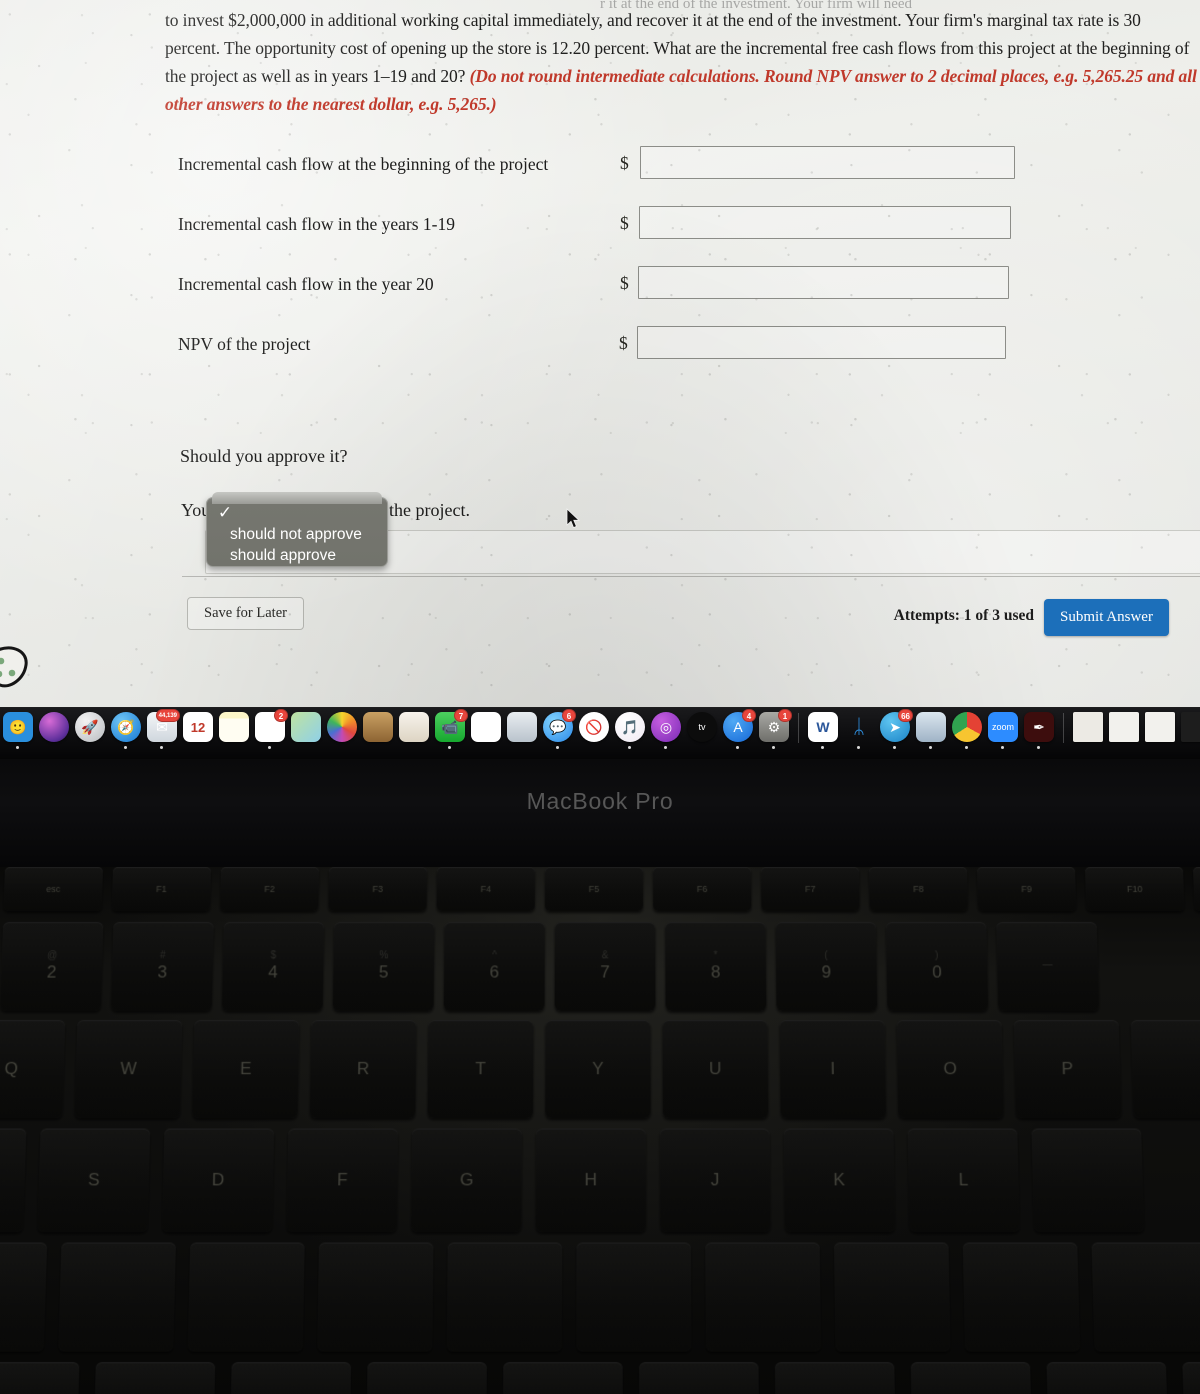 The image size is (1200, 1394). Describe the element at coordinates (1106, 617) in the screenshot. I see `submit-answer-button: Submit Answer` at that location.